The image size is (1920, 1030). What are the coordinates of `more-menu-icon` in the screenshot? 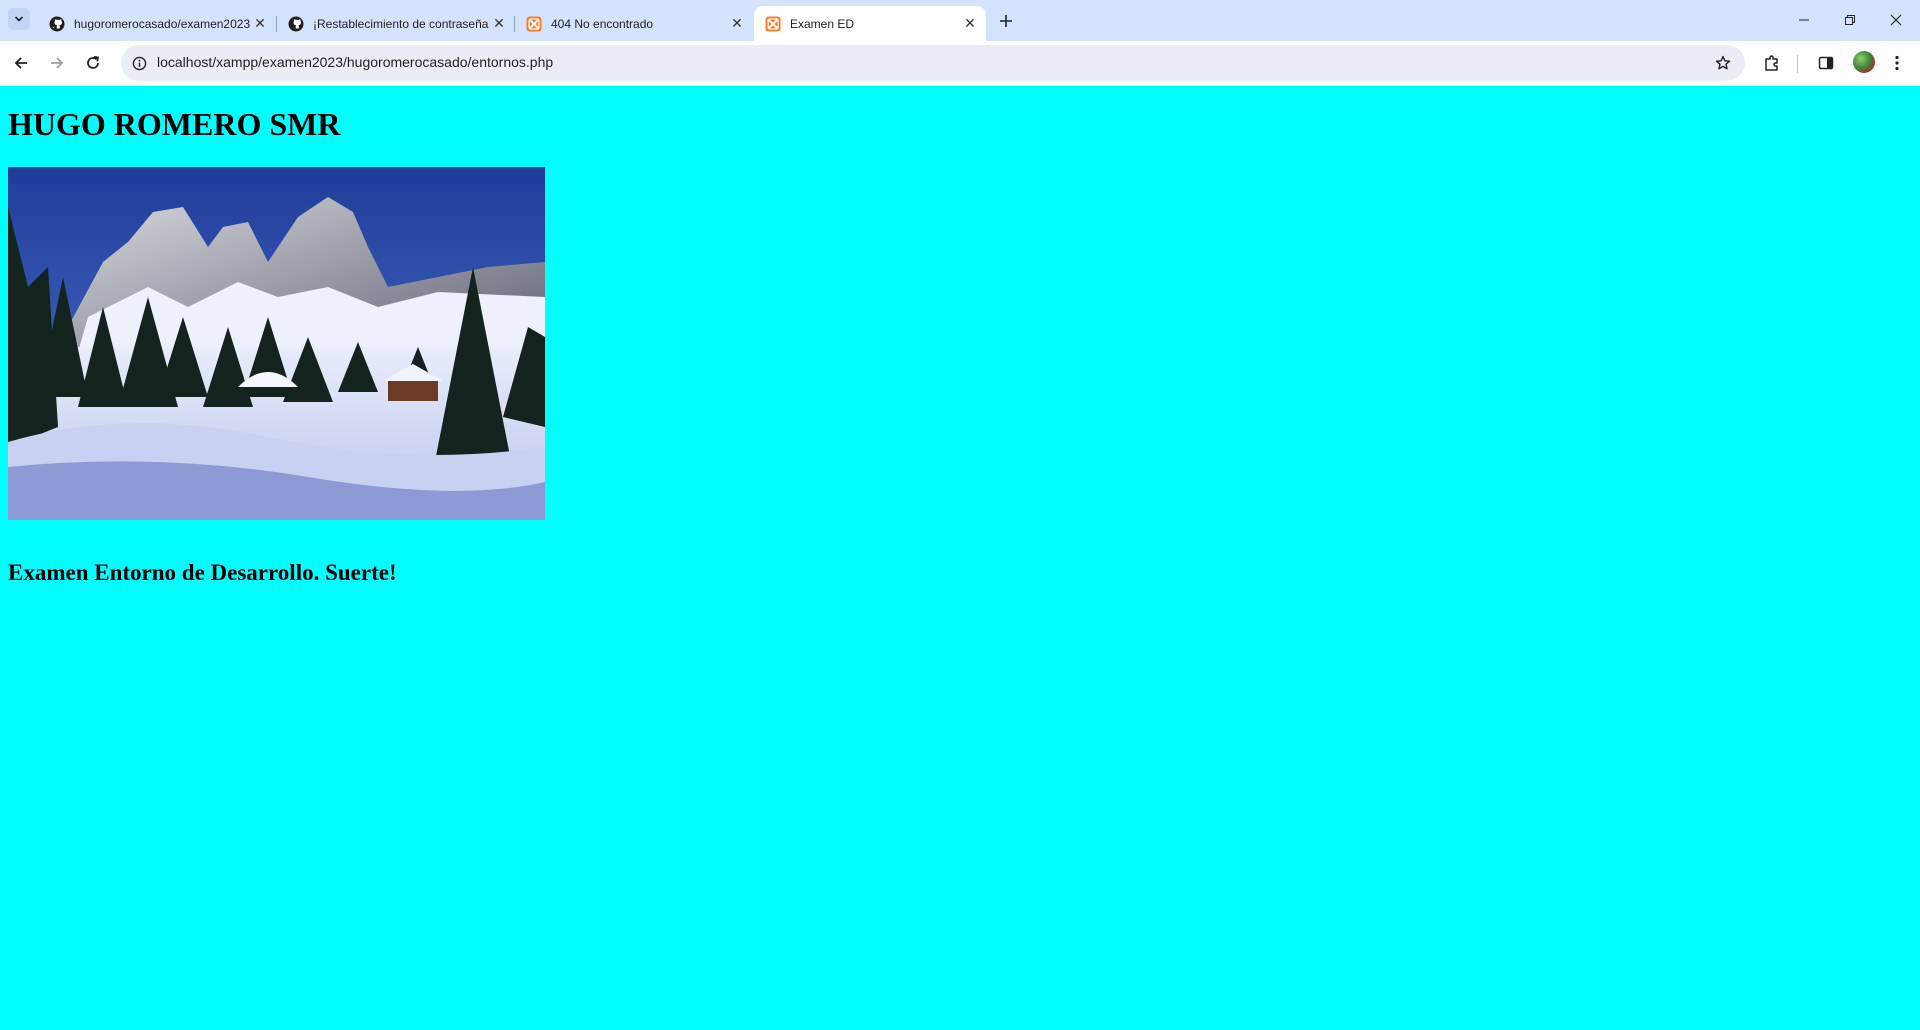 It's located at (1897, 63).